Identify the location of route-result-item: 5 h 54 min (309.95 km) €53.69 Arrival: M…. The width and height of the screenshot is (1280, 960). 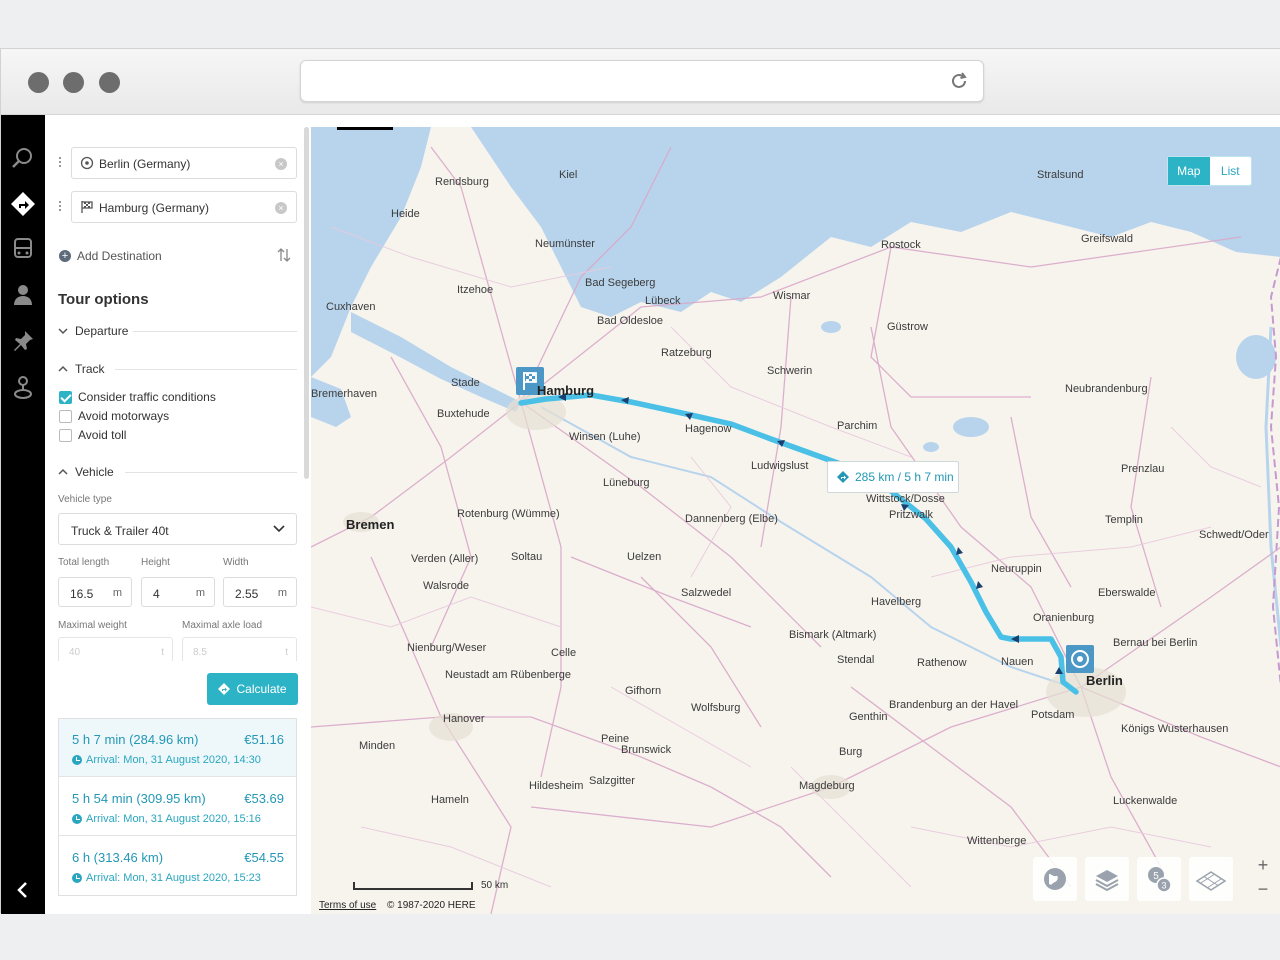
(177, 807).